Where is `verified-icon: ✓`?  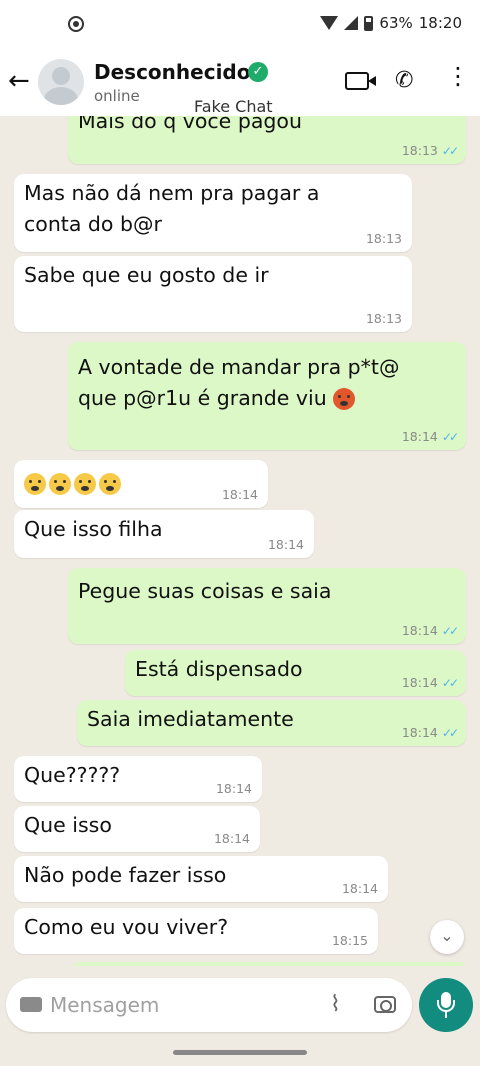
verified-icon: ✓ is located at coordinates (258, 72).